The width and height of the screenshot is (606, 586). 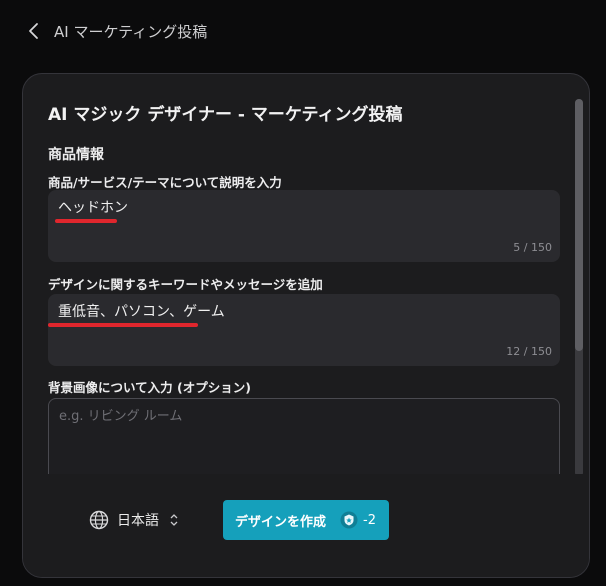 What do you see at coordinates (304, 330) in the screenshot?
I see `keywords-input: 重低音、パソコン、ゲーム 12 / 150` at bounding box center [304, 330].